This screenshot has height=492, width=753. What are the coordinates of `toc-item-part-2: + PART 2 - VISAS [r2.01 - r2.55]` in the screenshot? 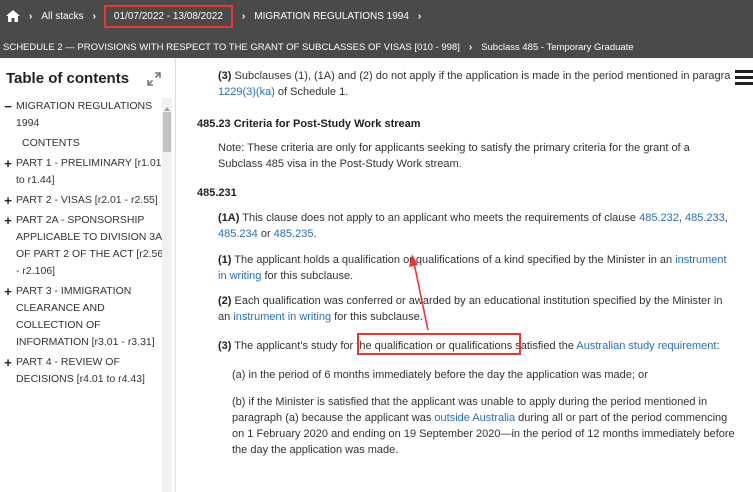 It's located at (82, 200).